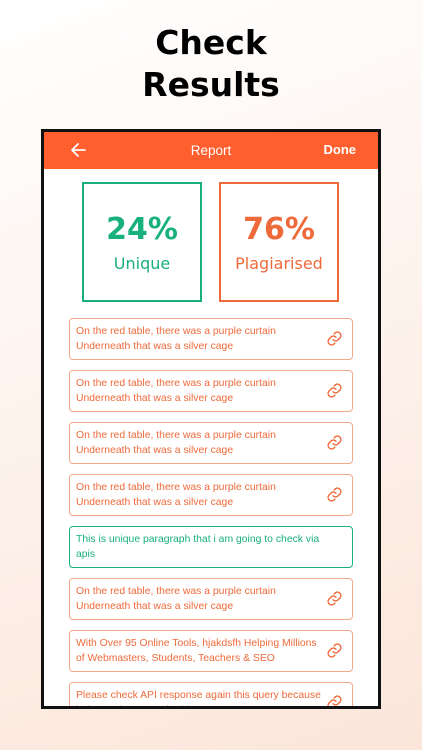  Describe the element at coordinates (78, 150) in the screenshot. I see `arrow-left-icon` at that location.